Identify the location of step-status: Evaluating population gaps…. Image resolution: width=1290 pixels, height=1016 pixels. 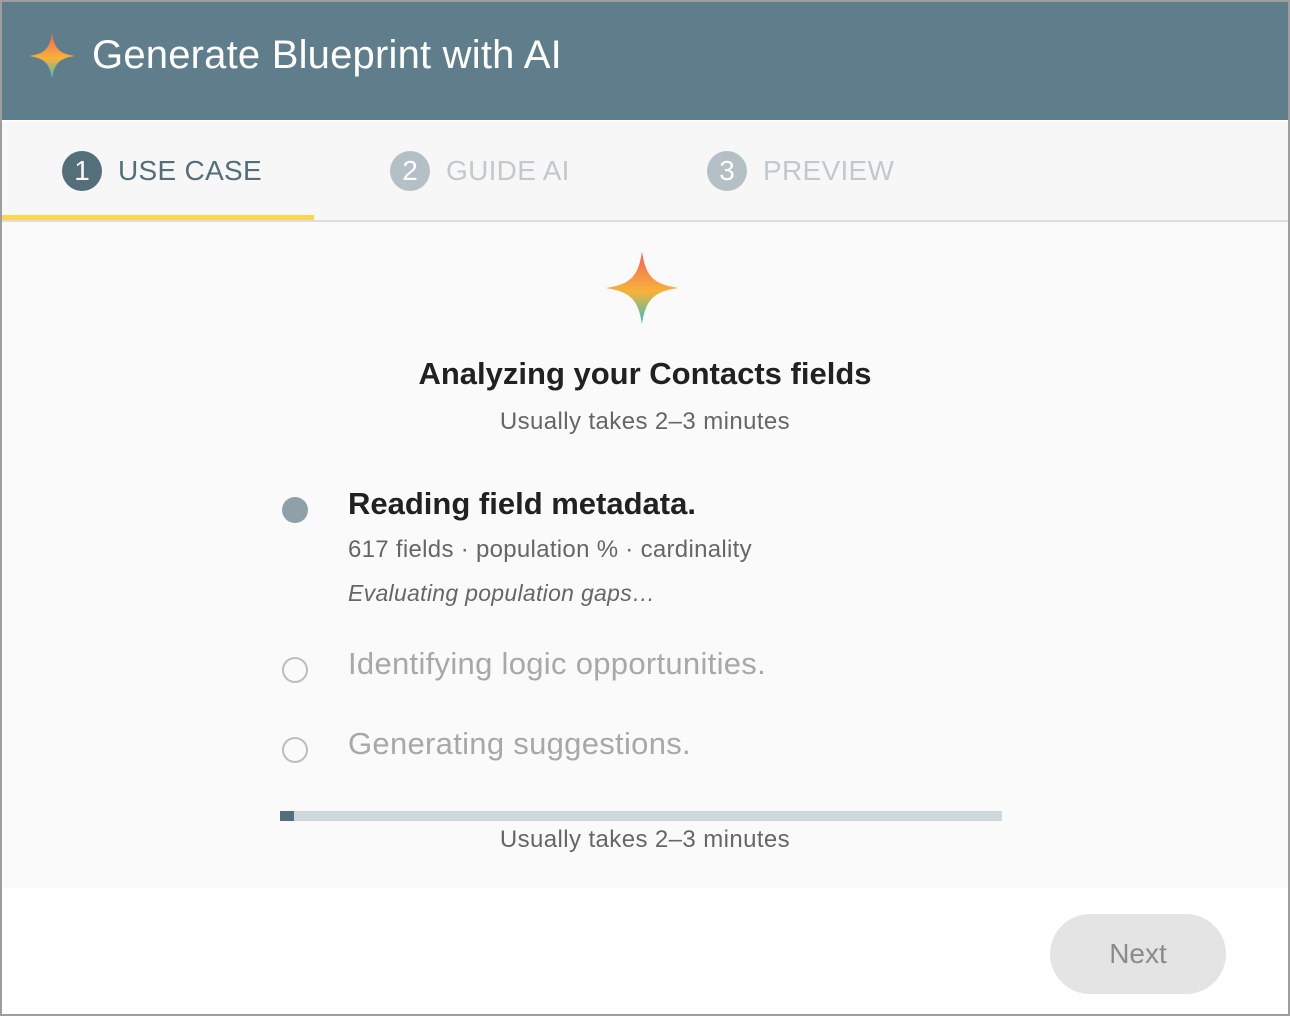
(502, 593).